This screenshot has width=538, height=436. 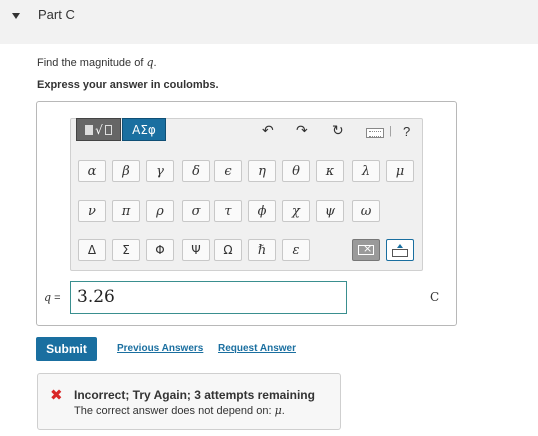 What do you see at coordinates (160, 250) in the screenshot?
I see `symbol-capital-phi-key: Φ` at bounding box center [160, 250].